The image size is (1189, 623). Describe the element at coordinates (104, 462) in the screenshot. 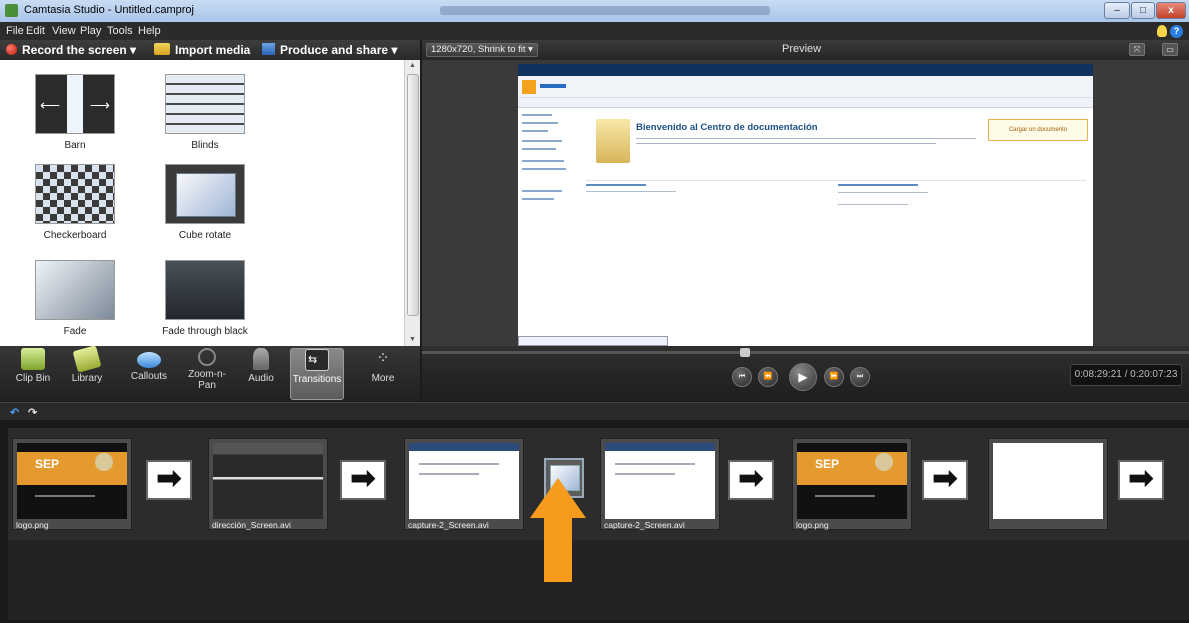

I see `seal-icon` at that location.